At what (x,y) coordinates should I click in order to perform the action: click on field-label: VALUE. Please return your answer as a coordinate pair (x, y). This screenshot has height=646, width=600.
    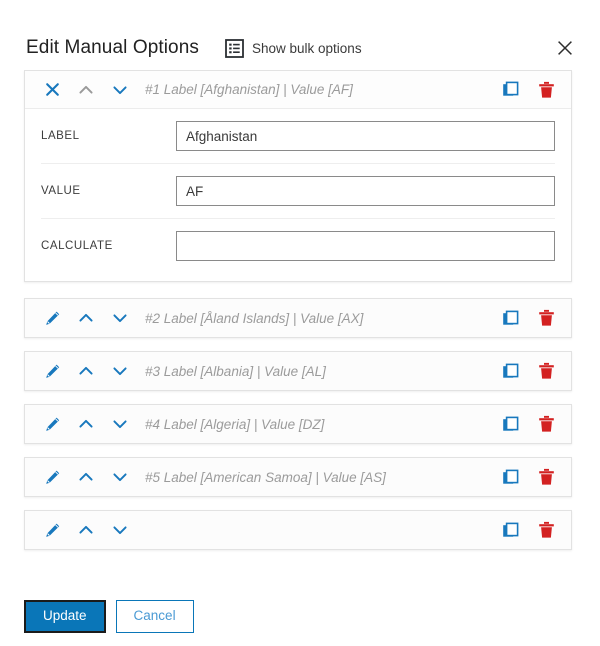
    Looking at the image, I should click on (61, 191).